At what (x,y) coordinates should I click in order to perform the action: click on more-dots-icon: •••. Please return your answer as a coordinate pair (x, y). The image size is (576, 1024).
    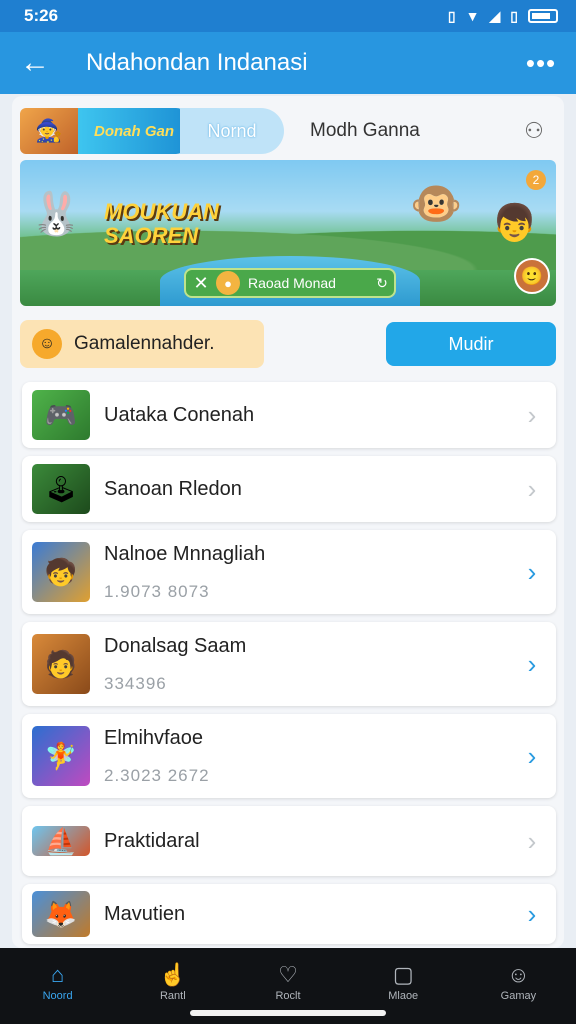
    Looking at the image, I should click on (541, 63).